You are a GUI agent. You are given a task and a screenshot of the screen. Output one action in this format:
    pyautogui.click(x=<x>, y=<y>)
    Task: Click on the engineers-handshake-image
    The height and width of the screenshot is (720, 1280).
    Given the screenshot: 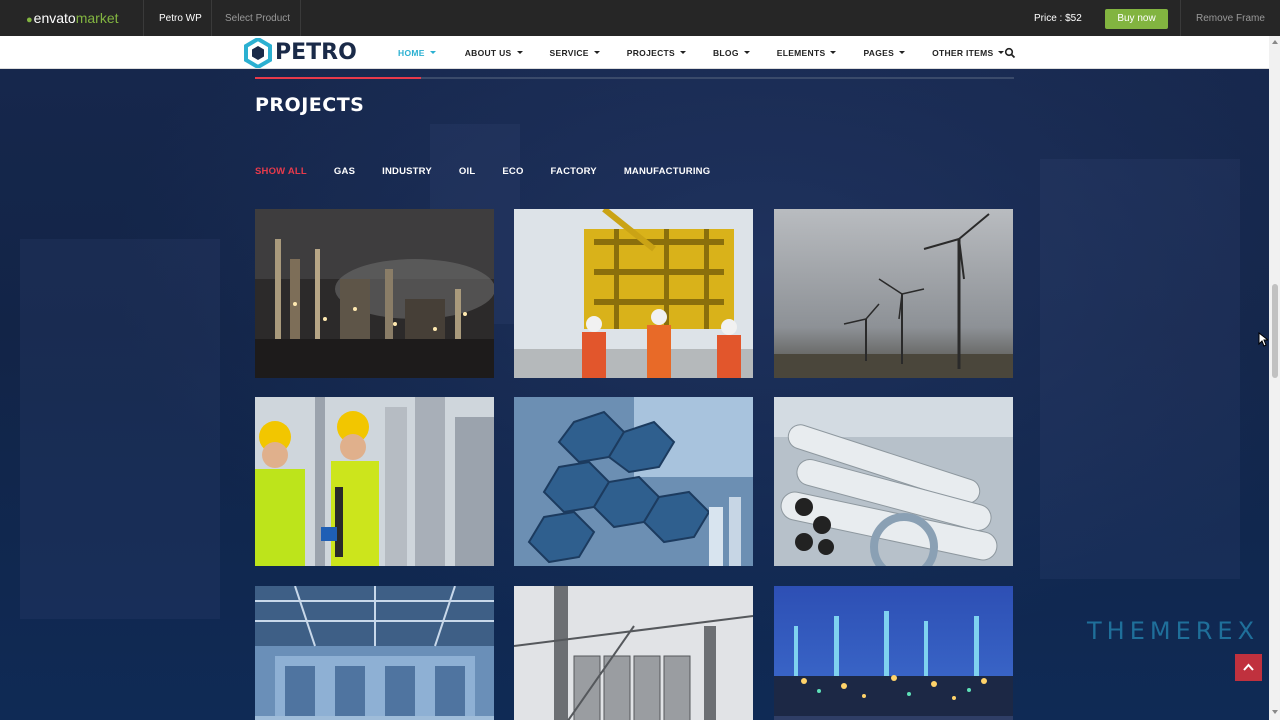 What is the action you would take?
    pyautogui.click(x=374, y=481)
    